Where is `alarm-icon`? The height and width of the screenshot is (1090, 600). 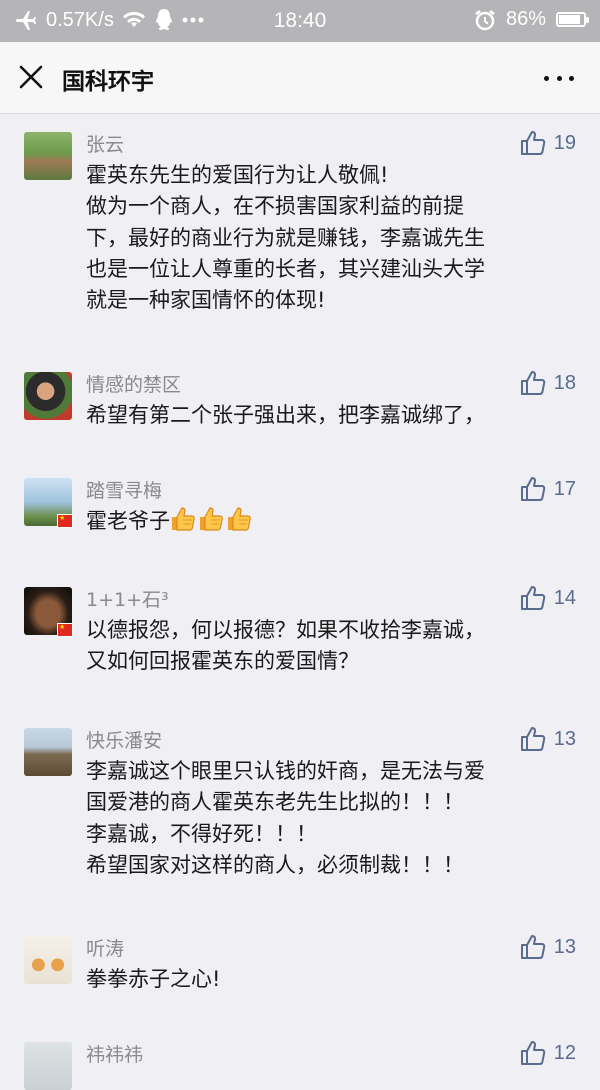 alarm-icon is located at coordinates (485, 19).